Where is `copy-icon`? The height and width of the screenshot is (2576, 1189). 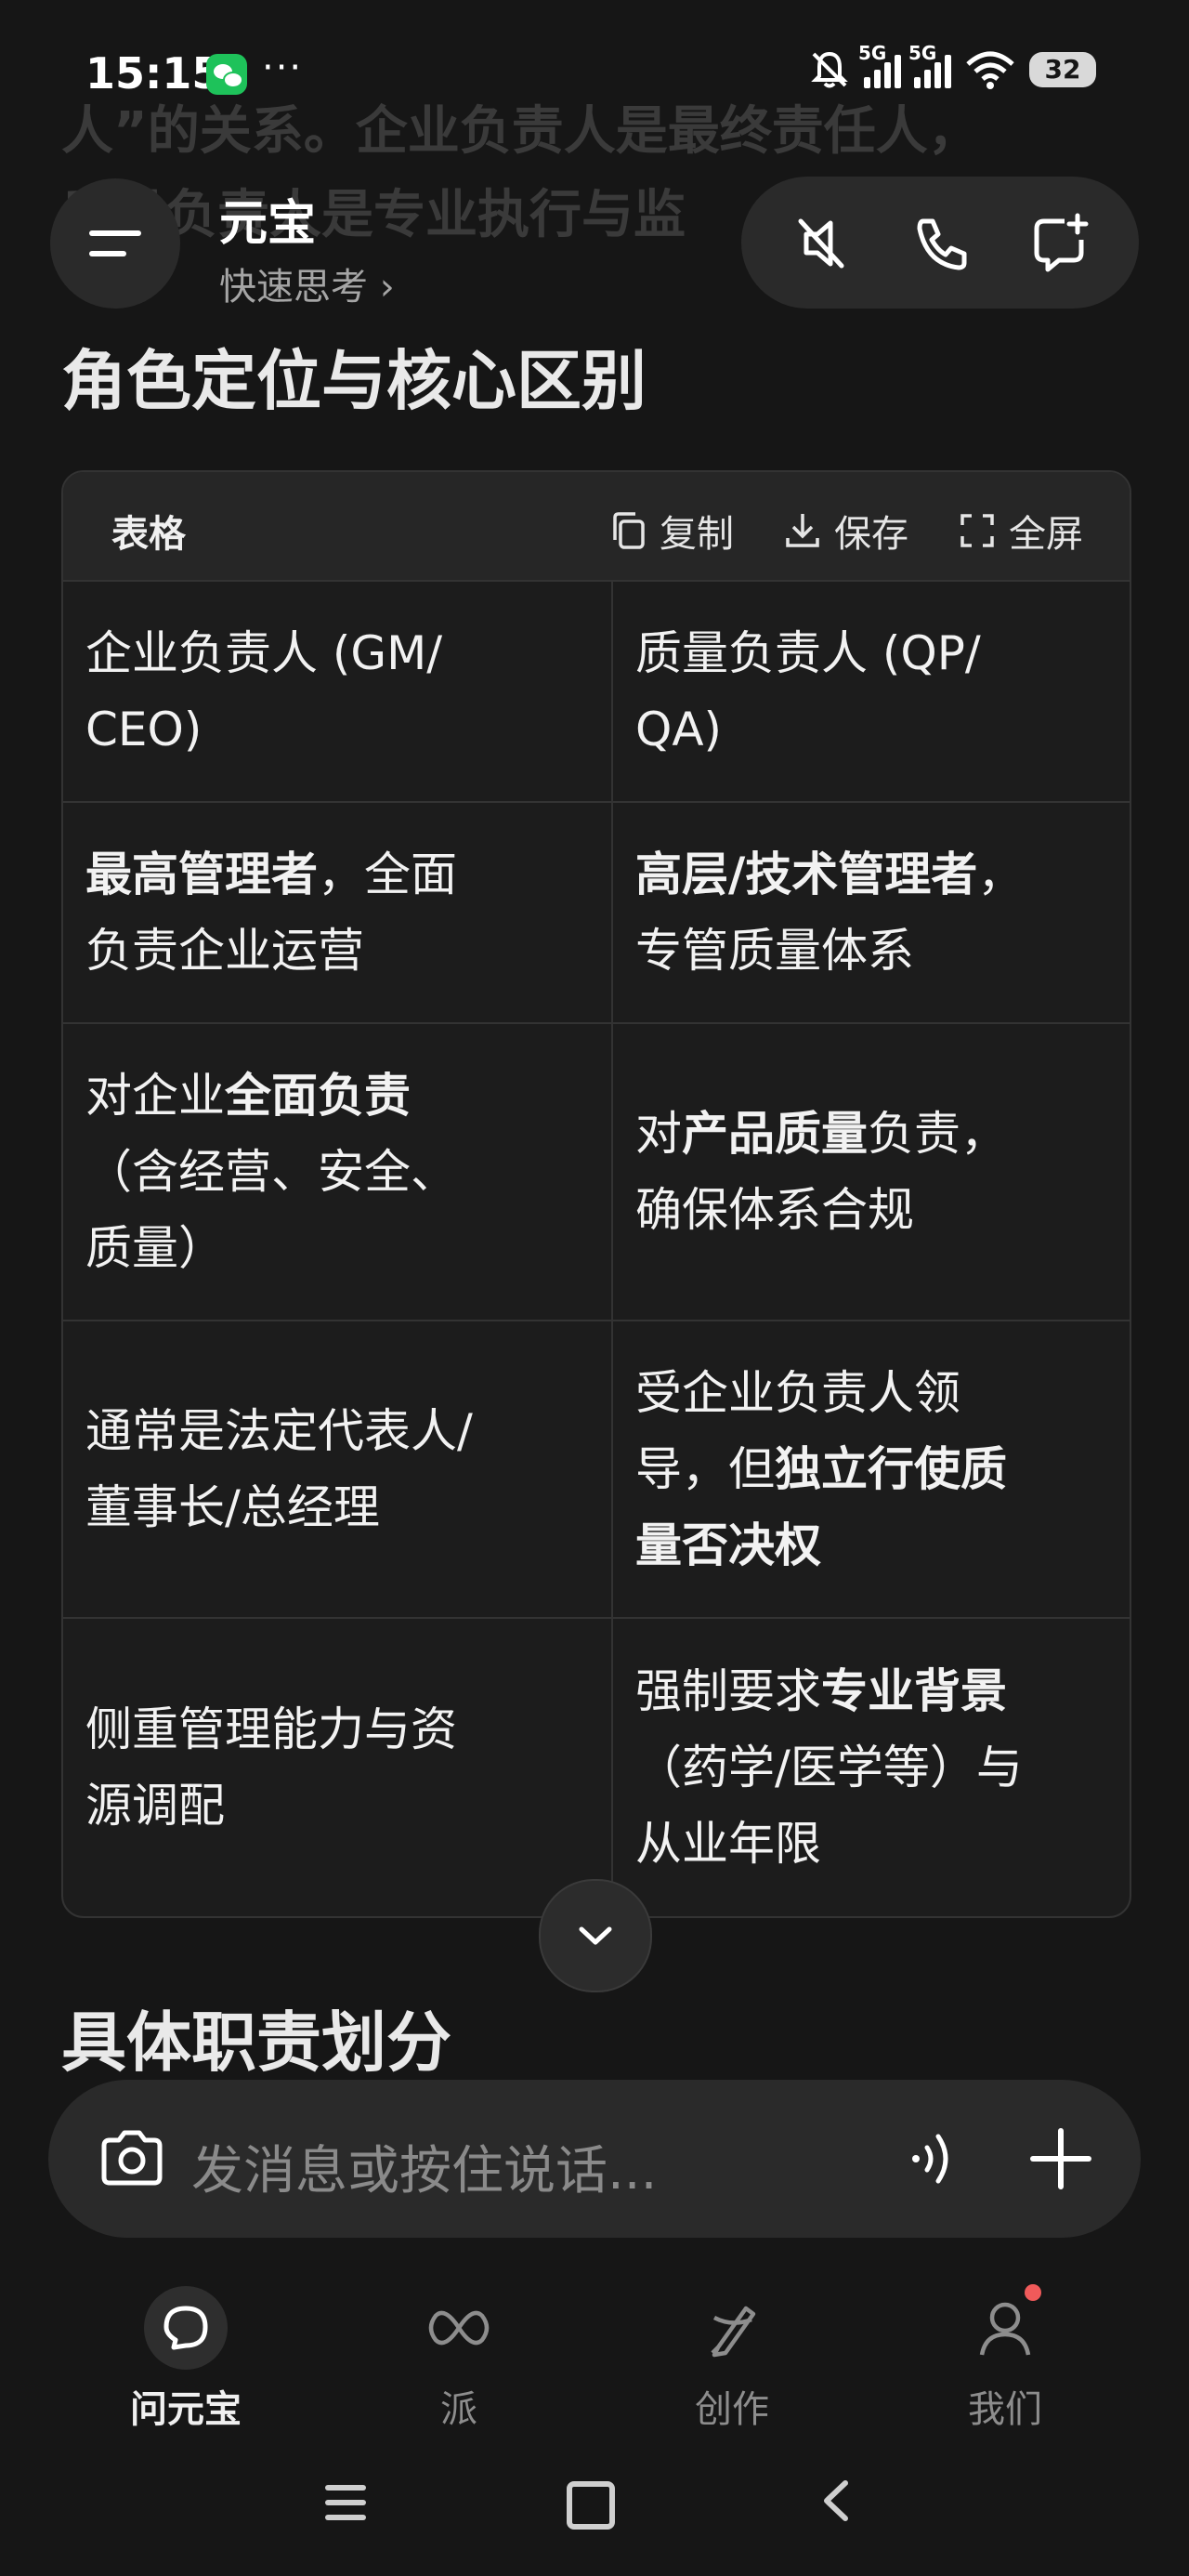 copy-icon is located at coordinates (629, 530).